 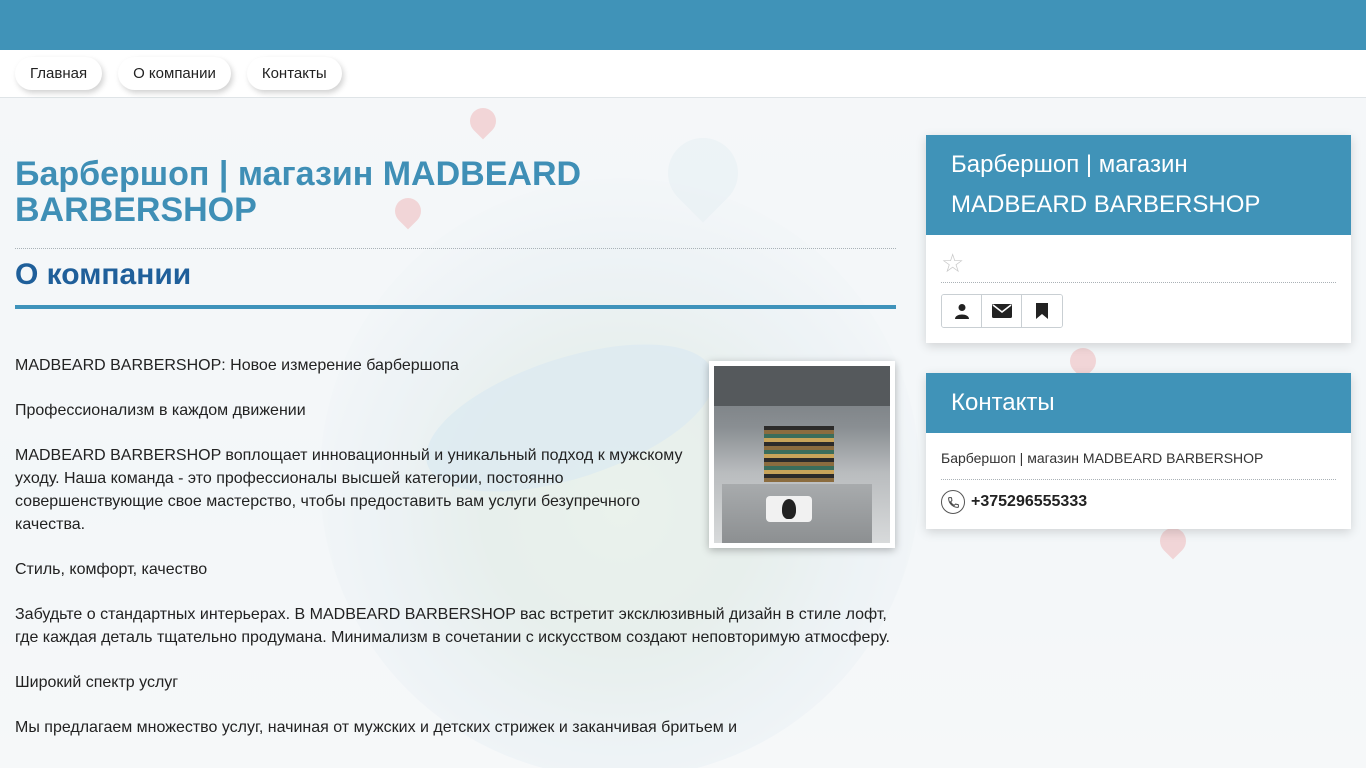 What do you see at coordinates (683, 25) in the screenshot?
I see `top-bar` at bounding box center [683, 25].